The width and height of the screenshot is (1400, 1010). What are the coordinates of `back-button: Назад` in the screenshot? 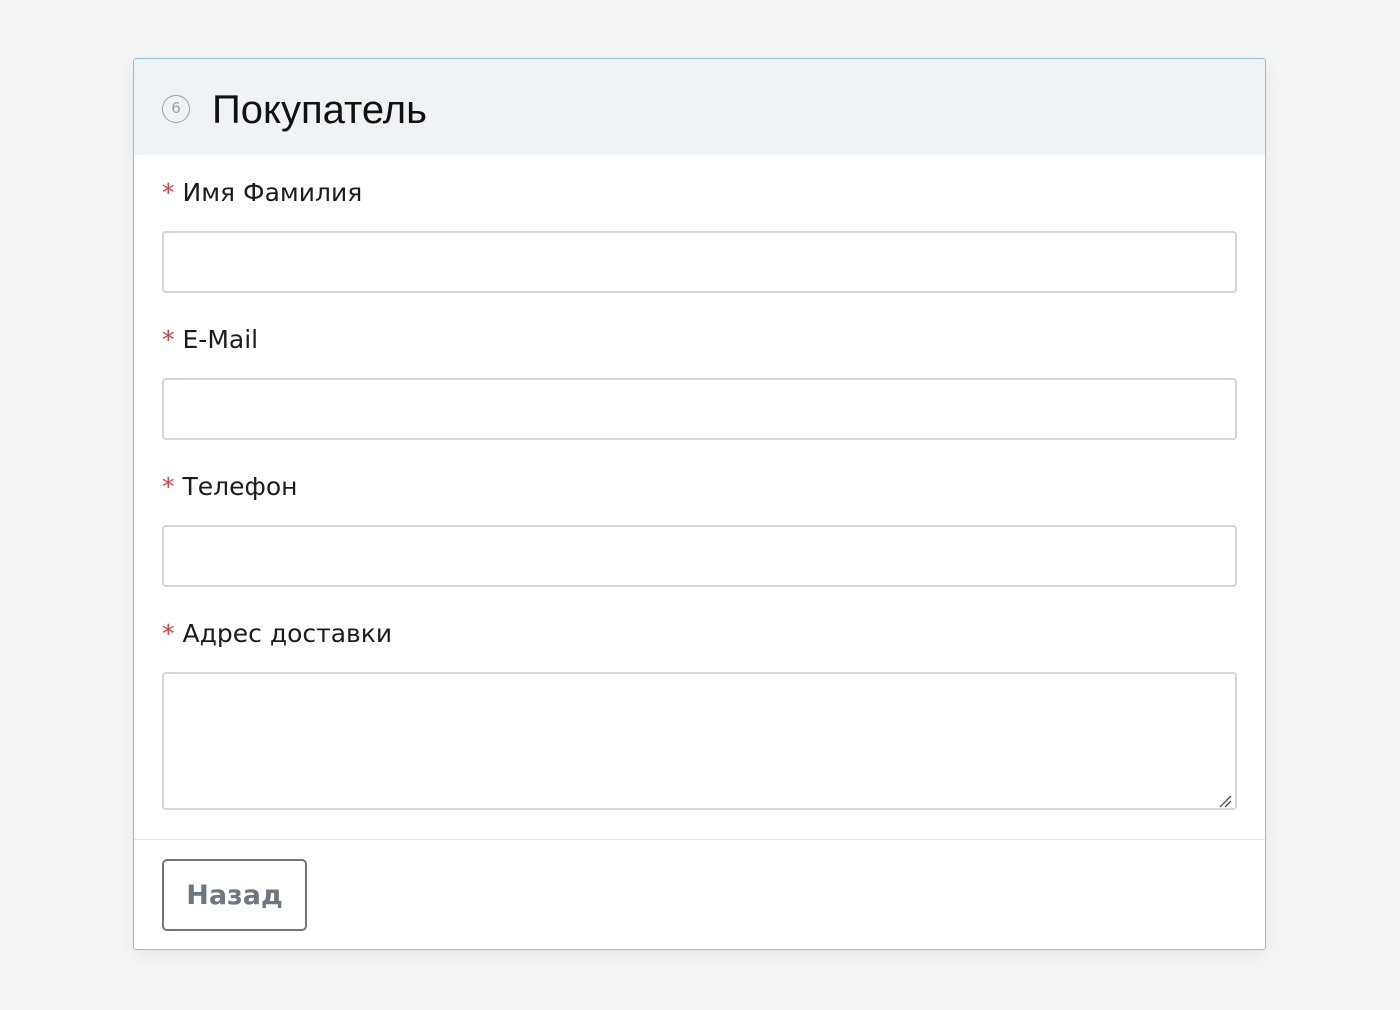 It's located at (234, 895).